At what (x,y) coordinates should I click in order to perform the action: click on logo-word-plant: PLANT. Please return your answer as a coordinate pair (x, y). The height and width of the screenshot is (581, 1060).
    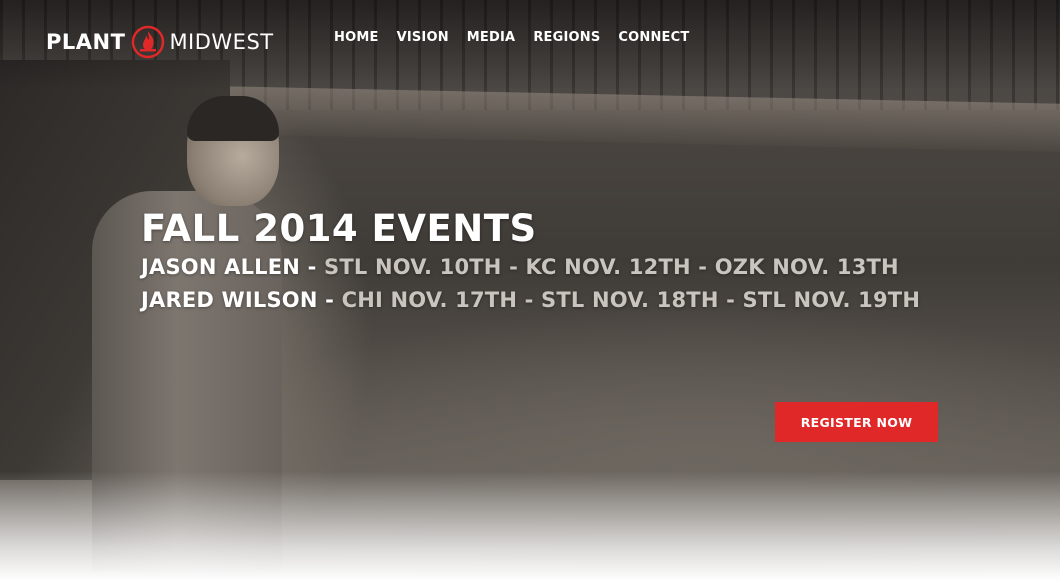
    Looking at the image, I should click on (86, 42).